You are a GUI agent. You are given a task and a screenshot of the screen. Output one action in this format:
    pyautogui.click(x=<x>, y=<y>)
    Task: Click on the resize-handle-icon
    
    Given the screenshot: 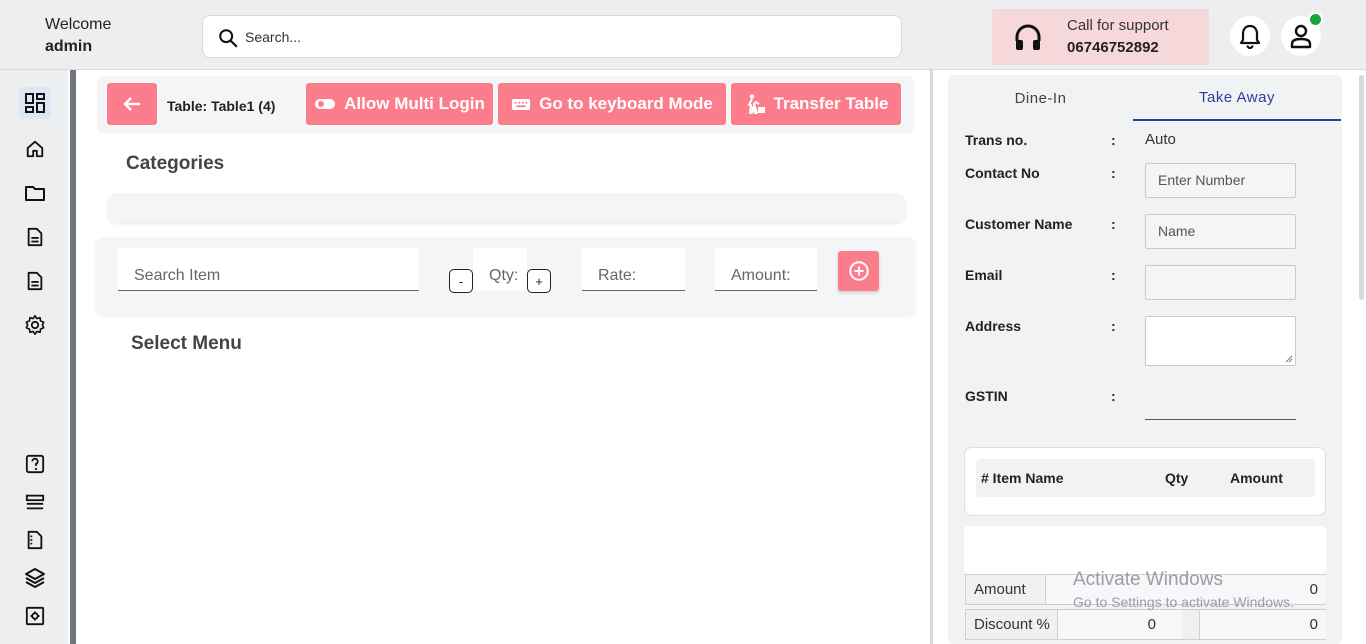 What is the action you would take?
    pyautogui.click(x=1289, y=359)
    